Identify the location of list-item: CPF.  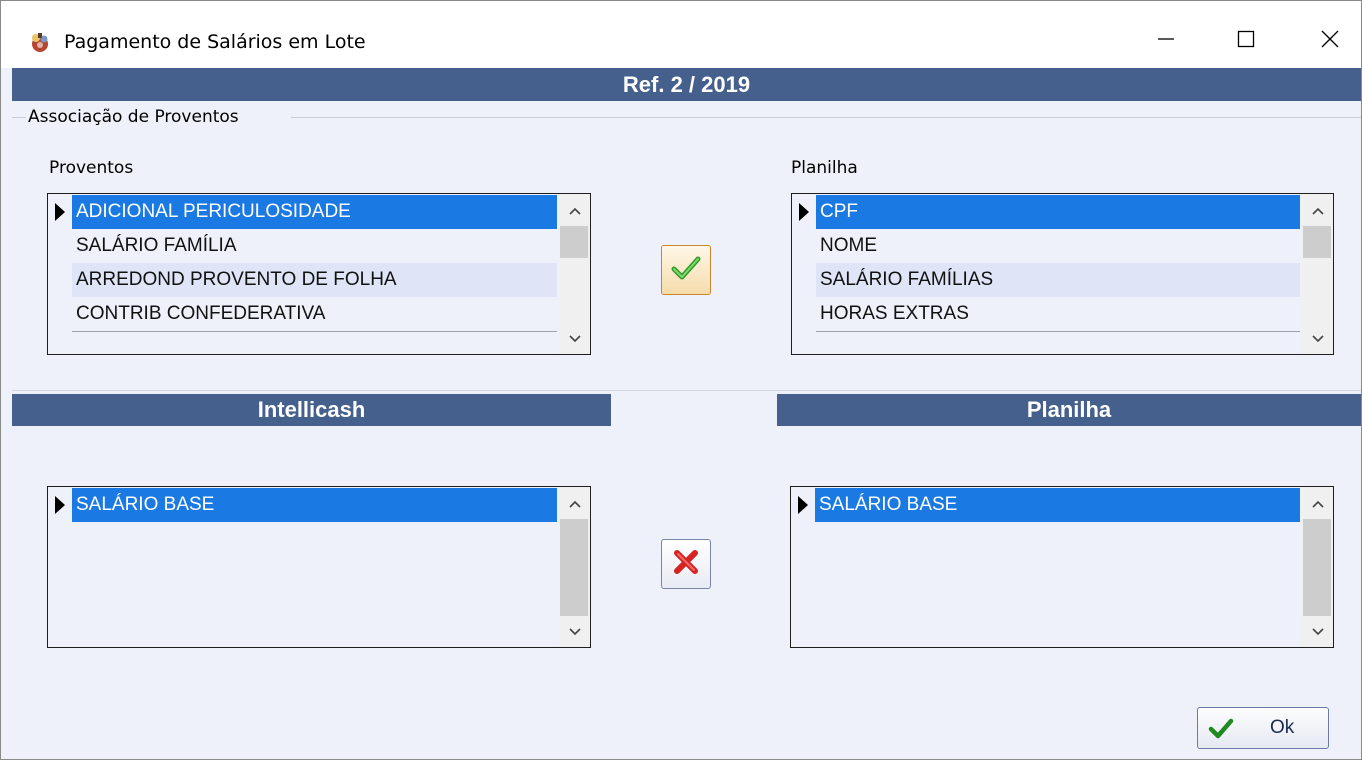
(1046, 212).